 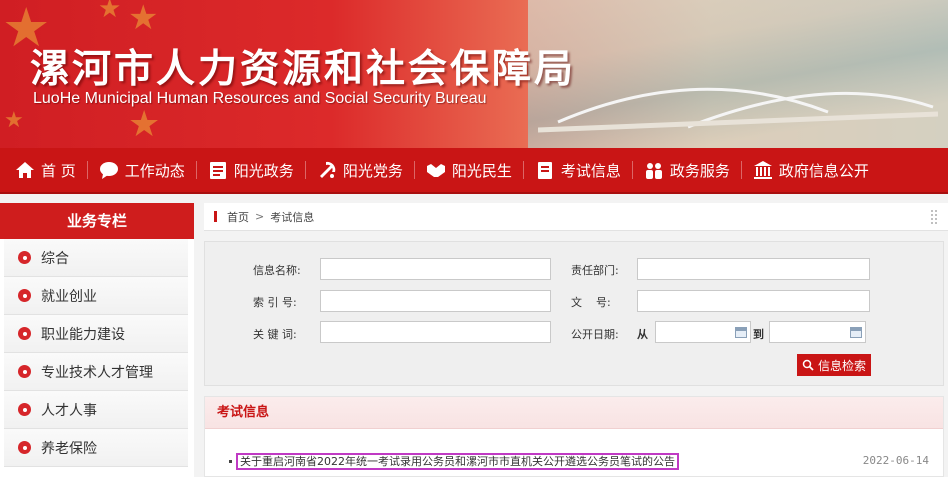 What do you see at coordinates (372, 170) in the screenshot?
I see `nav-item-label: 阳光党务` at bounding box center [372, 170].